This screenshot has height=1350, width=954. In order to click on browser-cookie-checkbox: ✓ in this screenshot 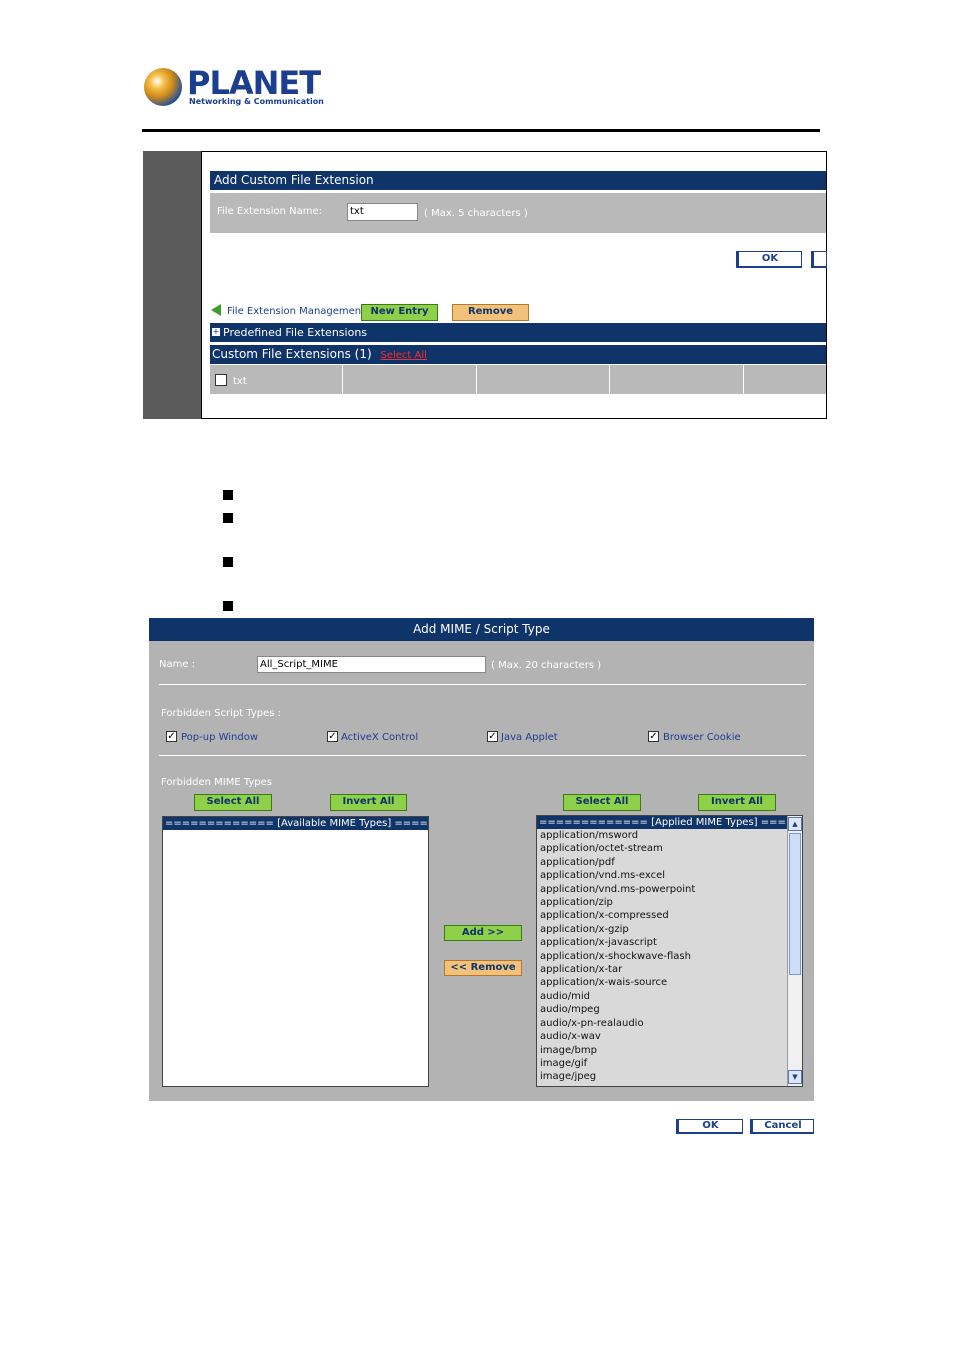, I will do `click(653, 736)`.